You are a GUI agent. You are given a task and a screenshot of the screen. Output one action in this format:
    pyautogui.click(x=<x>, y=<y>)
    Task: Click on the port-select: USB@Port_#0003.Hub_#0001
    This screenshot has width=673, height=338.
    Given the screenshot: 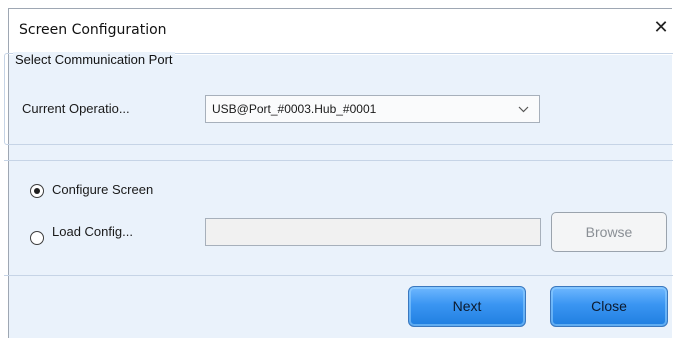 What is the action you would take?
    pyautogui.click(x=372, y=109)
    